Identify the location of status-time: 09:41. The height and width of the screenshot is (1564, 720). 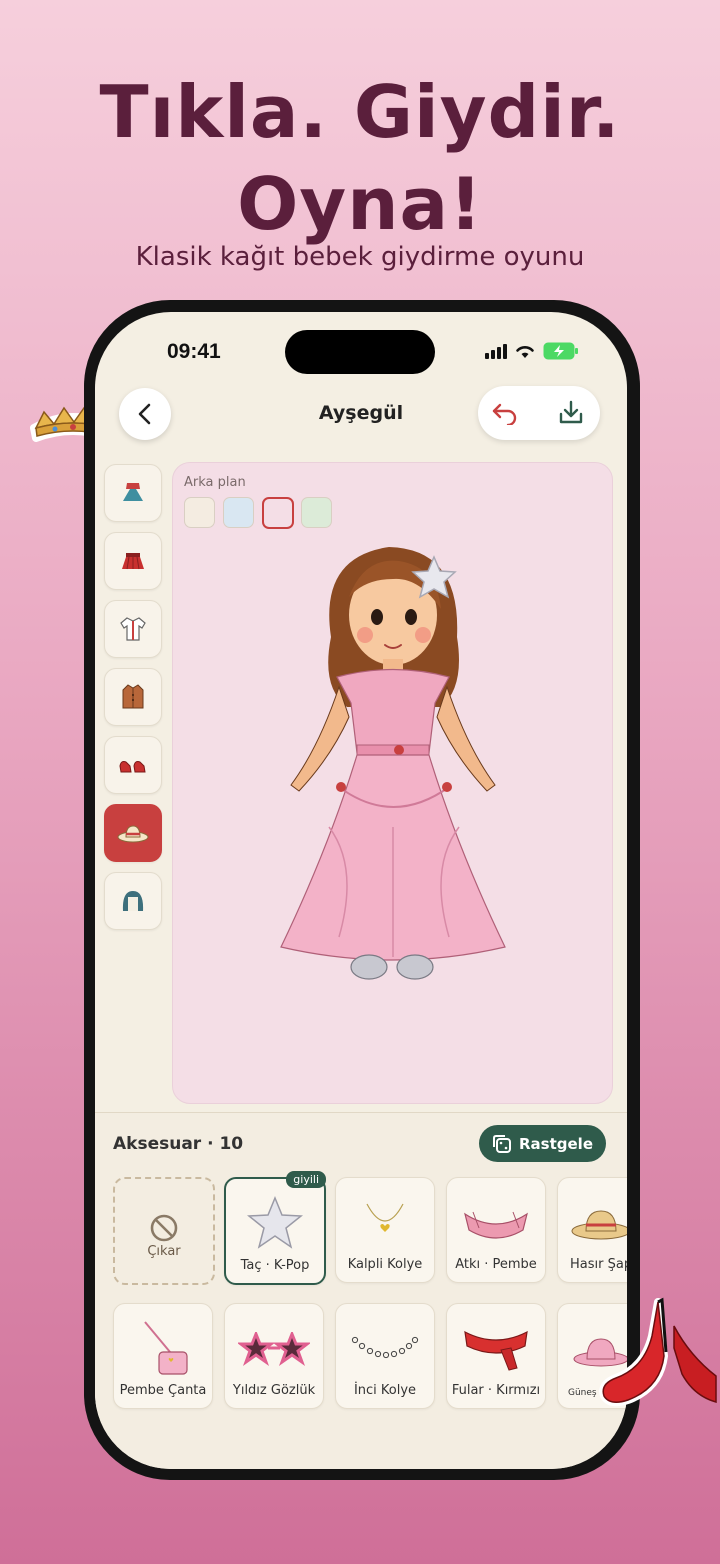
(194, 351).